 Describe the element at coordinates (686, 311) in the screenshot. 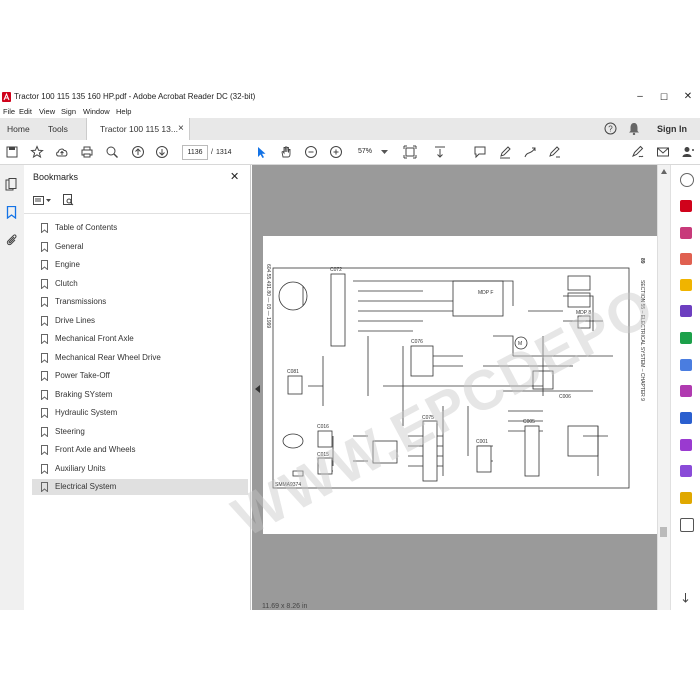

I see `combine-files-icon` at that location.